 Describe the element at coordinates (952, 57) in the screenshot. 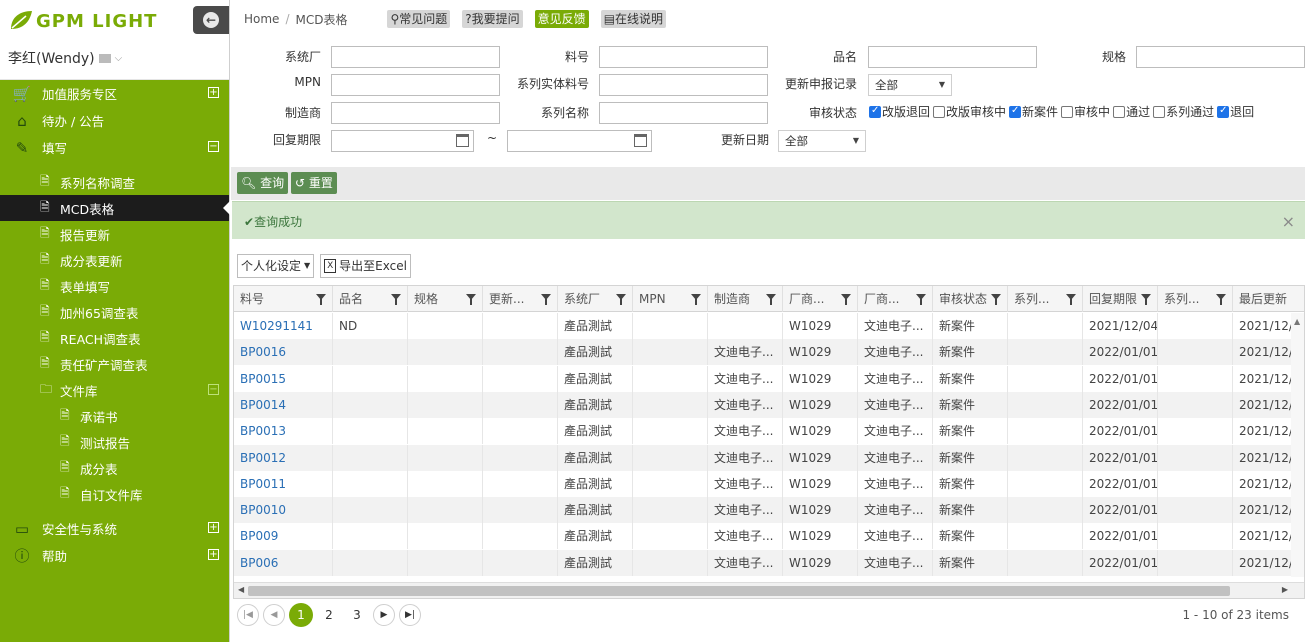

I see `product-name-input` at that location.